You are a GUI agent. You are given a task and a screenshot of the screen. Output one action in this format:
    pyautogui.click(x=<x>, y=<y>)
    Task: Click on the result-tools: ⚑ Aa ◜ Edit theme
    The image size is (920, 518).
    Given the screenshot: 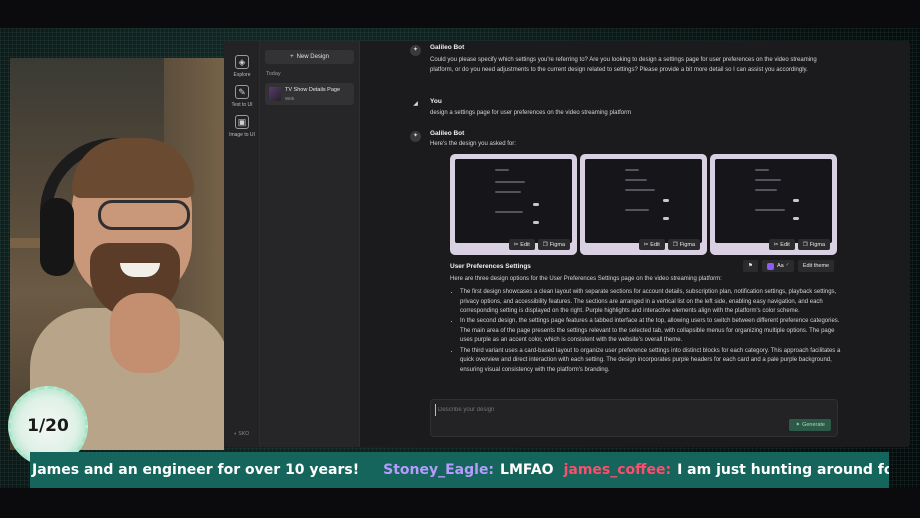 What is the action you would take?
    pyautogui.click(x=789, y=266)
    